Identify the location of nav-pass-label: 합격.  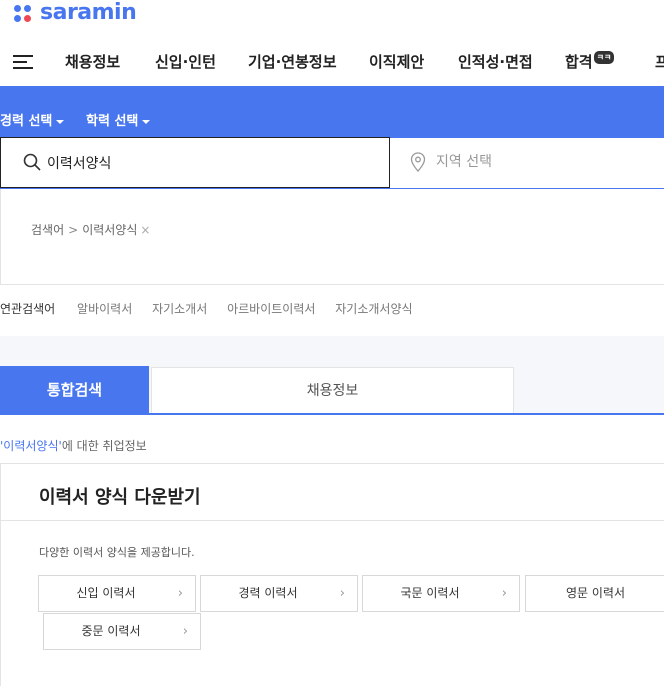
(579, 62).